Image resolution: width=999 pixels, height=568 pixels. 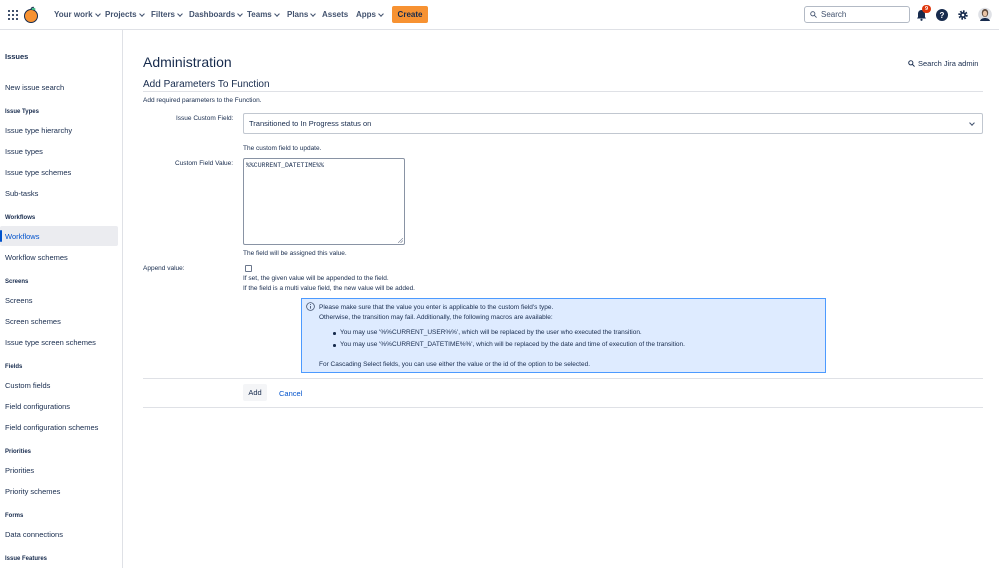 I want to click on section-description: Add required parameters to the Function., so click(x=202, y=100).